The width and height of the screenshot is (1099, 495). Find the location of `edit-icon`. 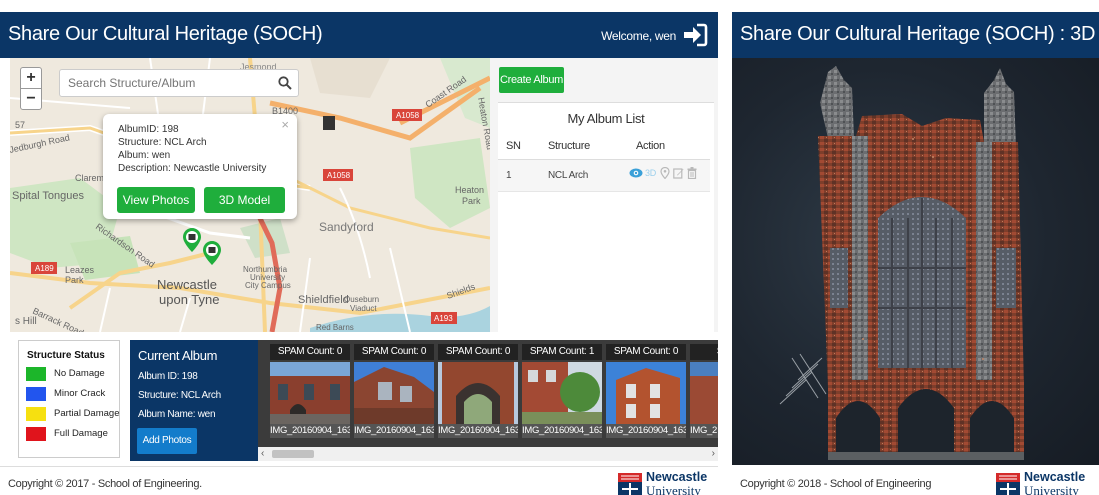

edit-icon is located at coordinates (678, 173).